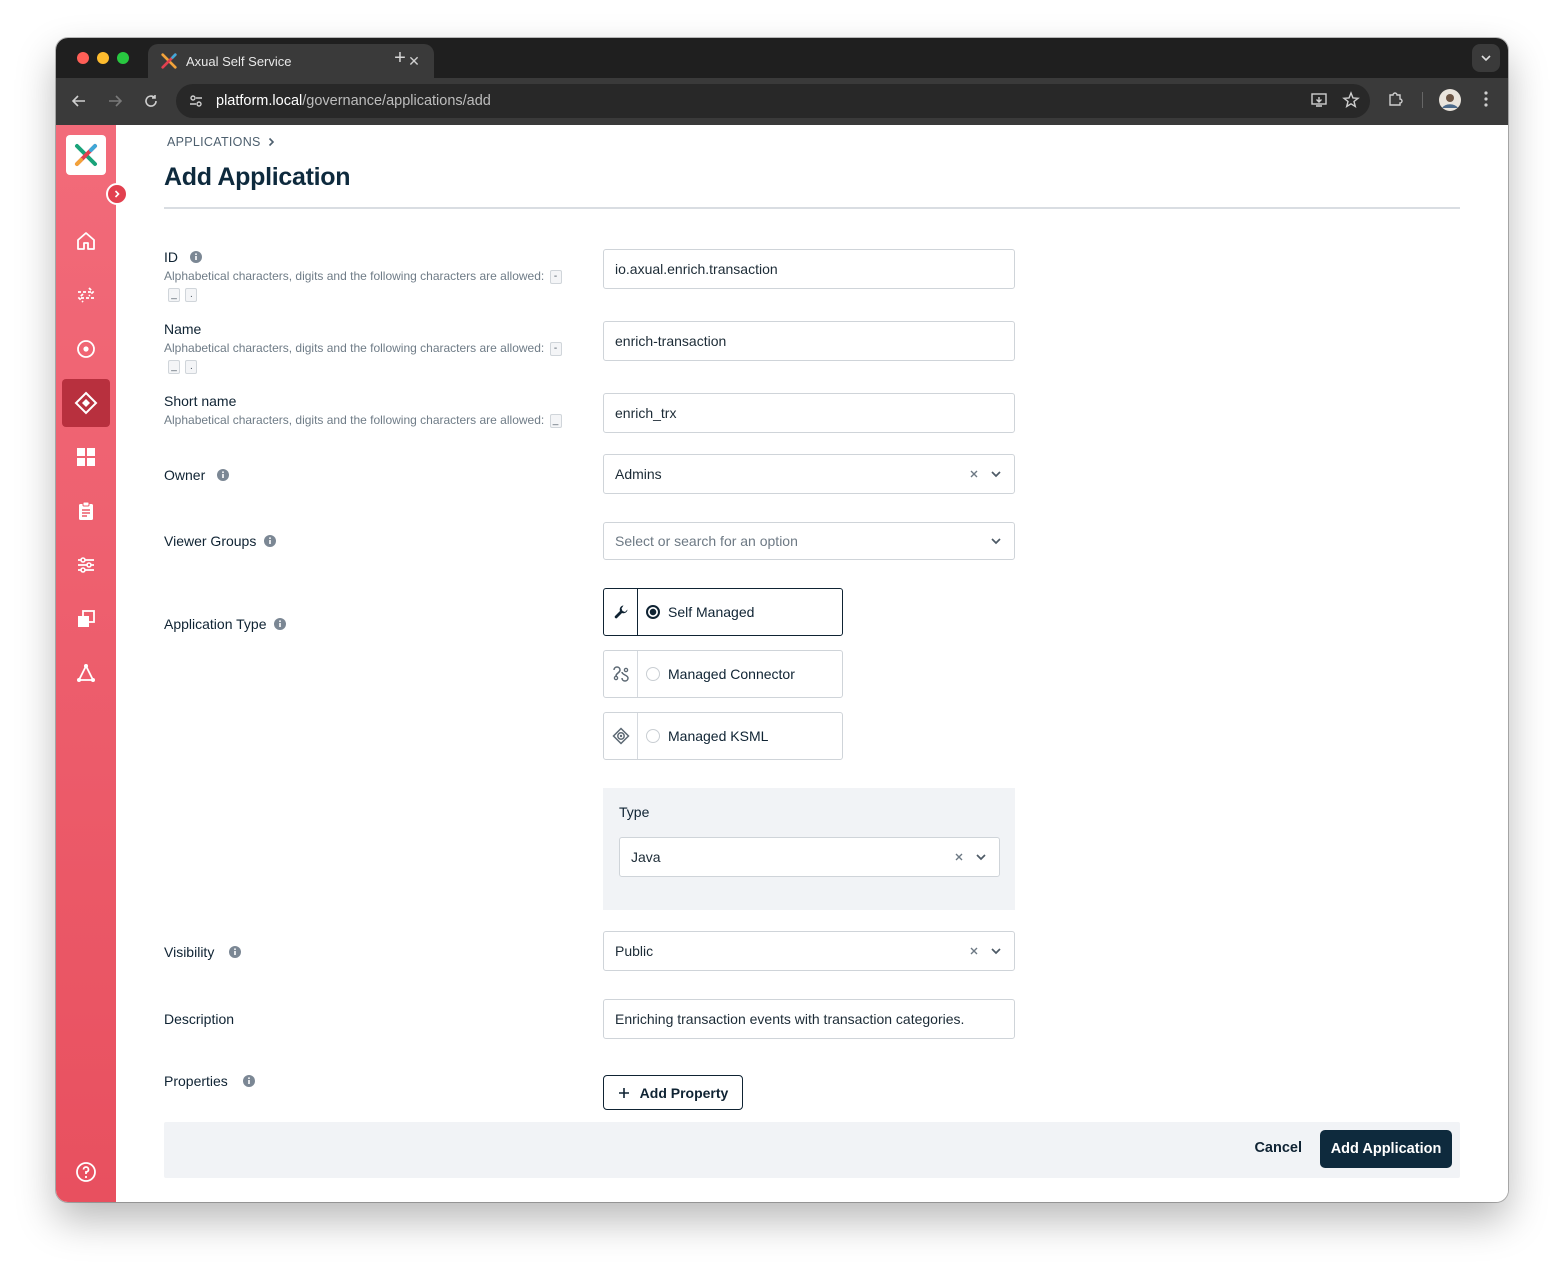  I want to click on bookmark-star-icon, so click(1351, 100).